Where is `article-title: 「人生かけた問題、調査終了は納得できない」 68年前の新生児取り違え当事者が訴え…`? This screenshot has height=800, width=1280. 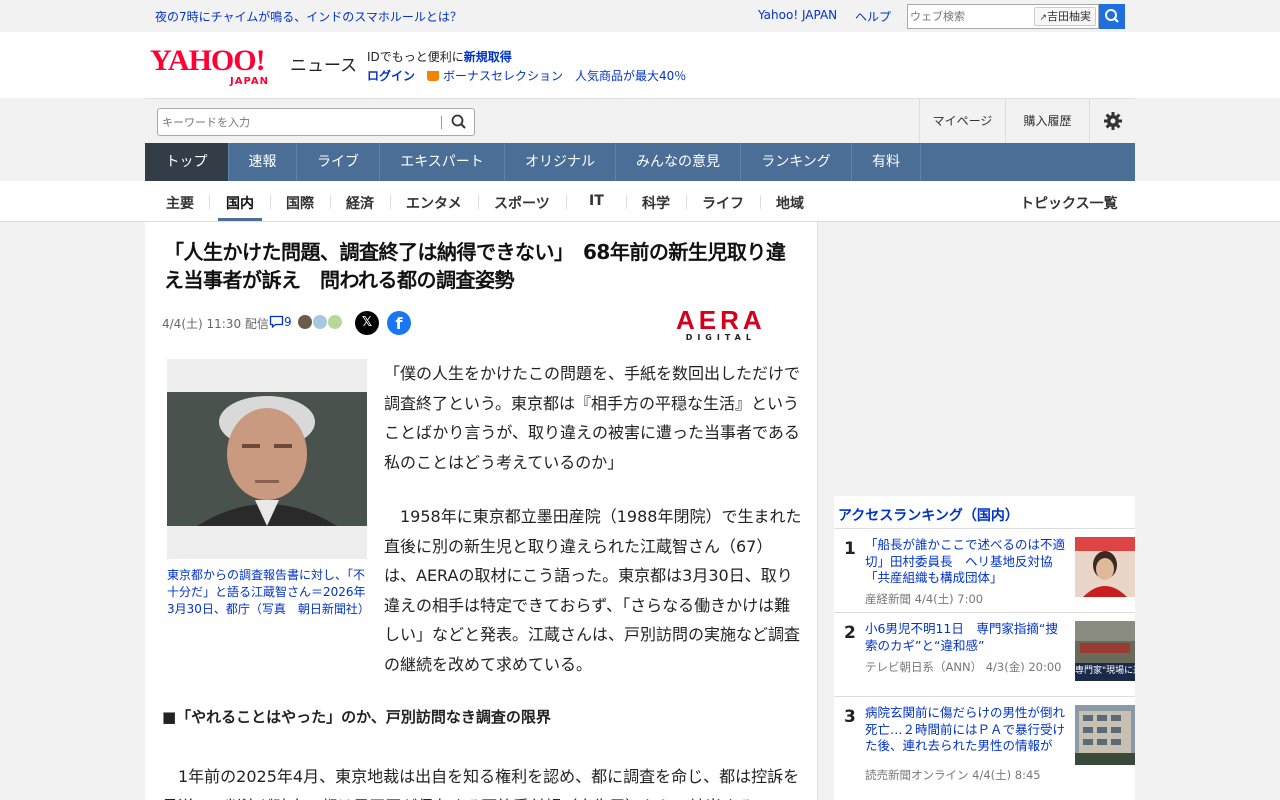 article-title: 「人生かけた問題、調査終了は納得できない」 68年前の新生児取り違え当事者が訴え… is located at coordinates (475, 266).